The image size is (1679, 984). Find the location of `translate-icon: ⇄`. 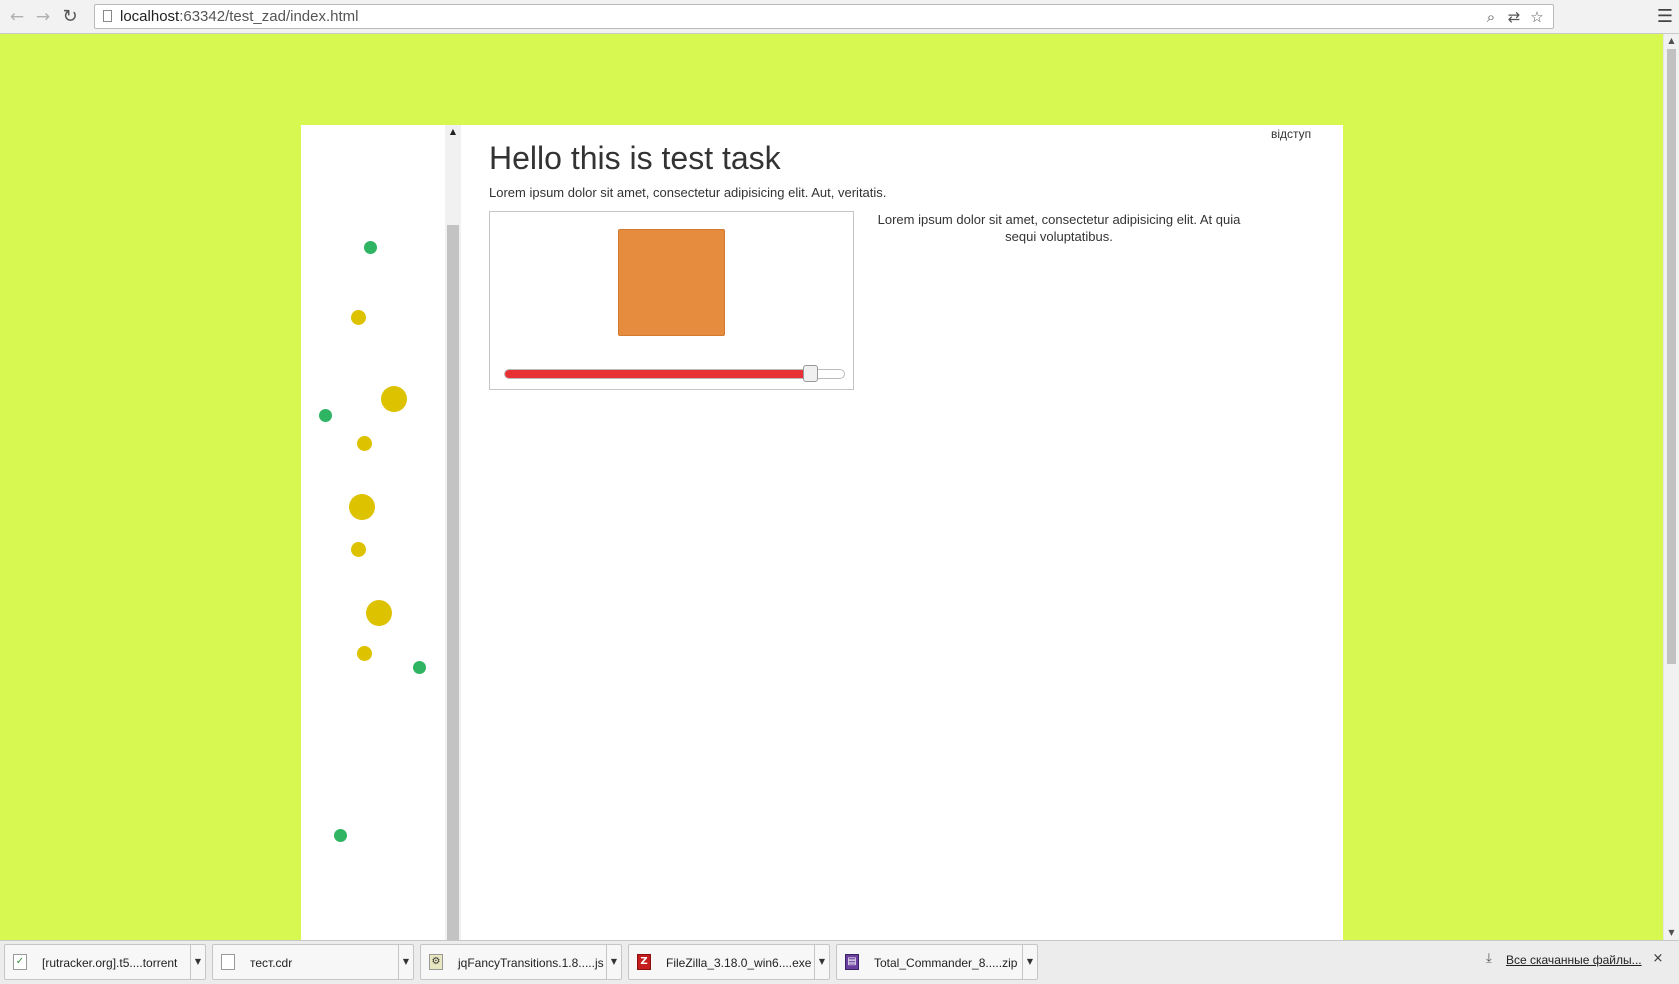

translate-icon: ⇄ is located at coordinates (1514, 17).